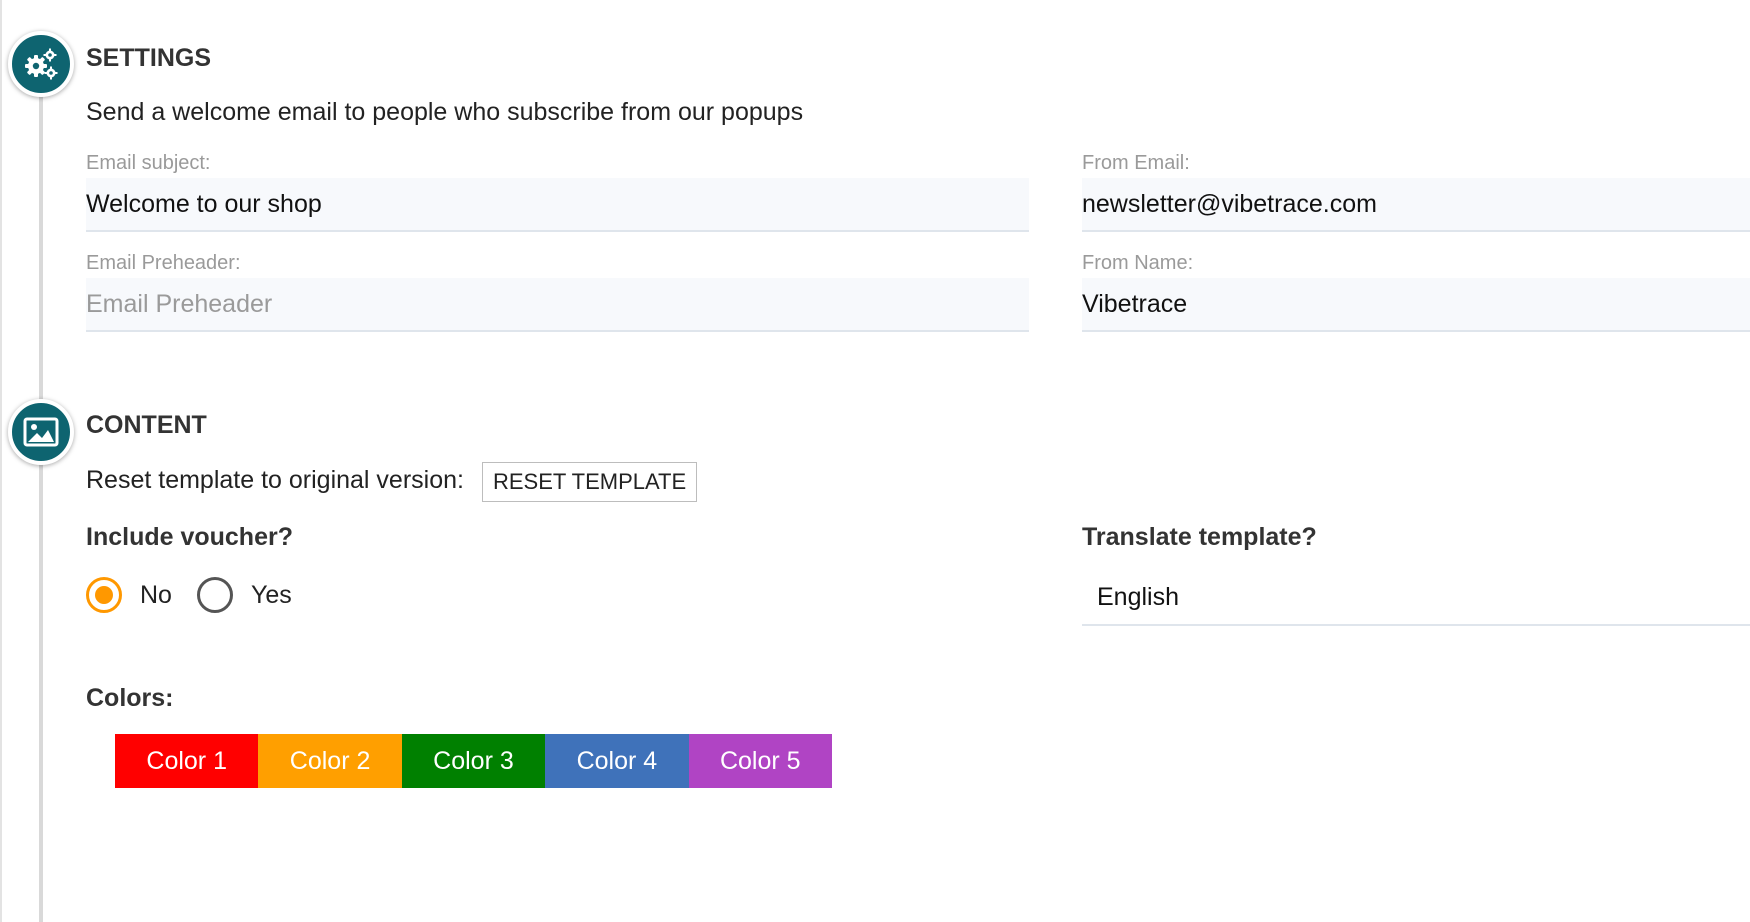 This screenshot has height=922, width=1750. I want to click on from-name-field: Vibetrace, so click(1416, 305).